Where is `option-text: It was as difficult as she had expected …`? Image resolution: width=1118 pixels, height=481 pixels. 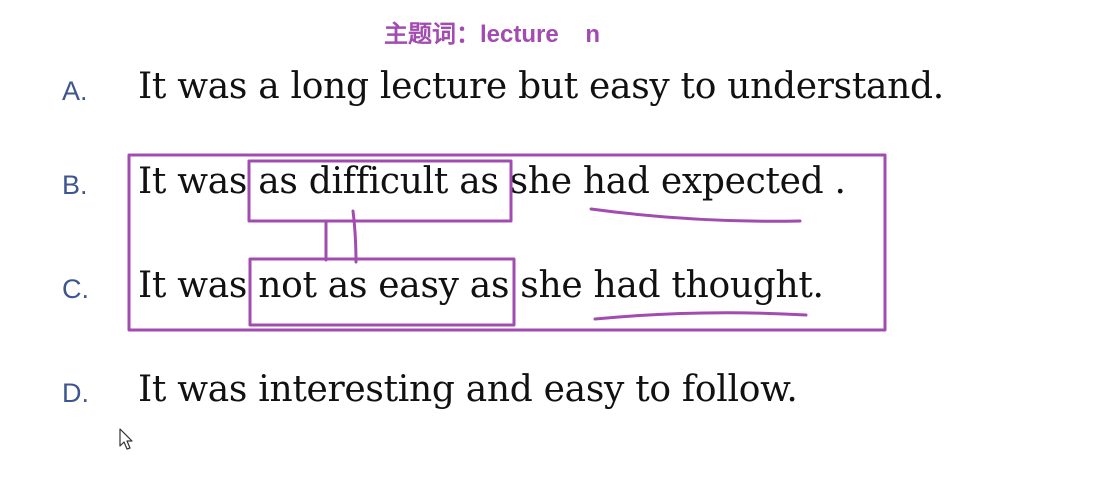 option-text: It was as difficult as she had expected … is located at coordinates (492, 181).